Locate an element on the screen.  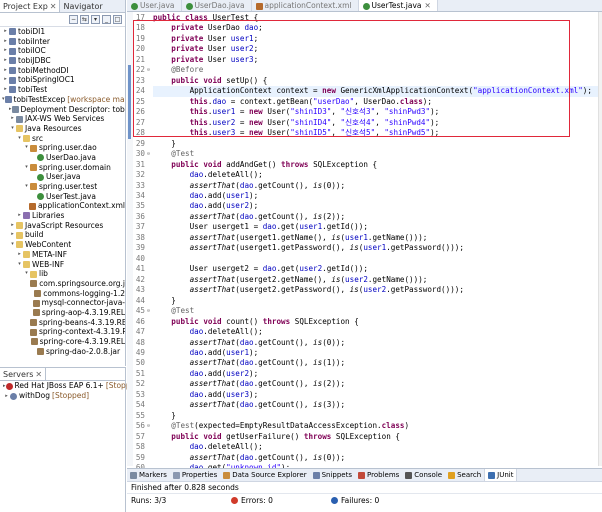
tab-project-explorer: Project Exp ✕ is located at coordinates (30, 6).